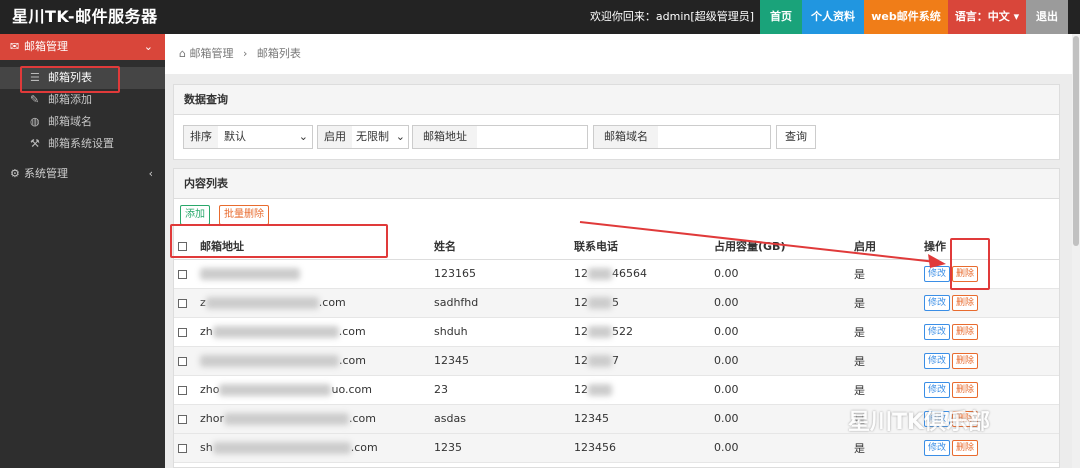  Describe the element at coordinates (640, 274) in the screenshot. I see `cell-phone: 12 46564` at that location.